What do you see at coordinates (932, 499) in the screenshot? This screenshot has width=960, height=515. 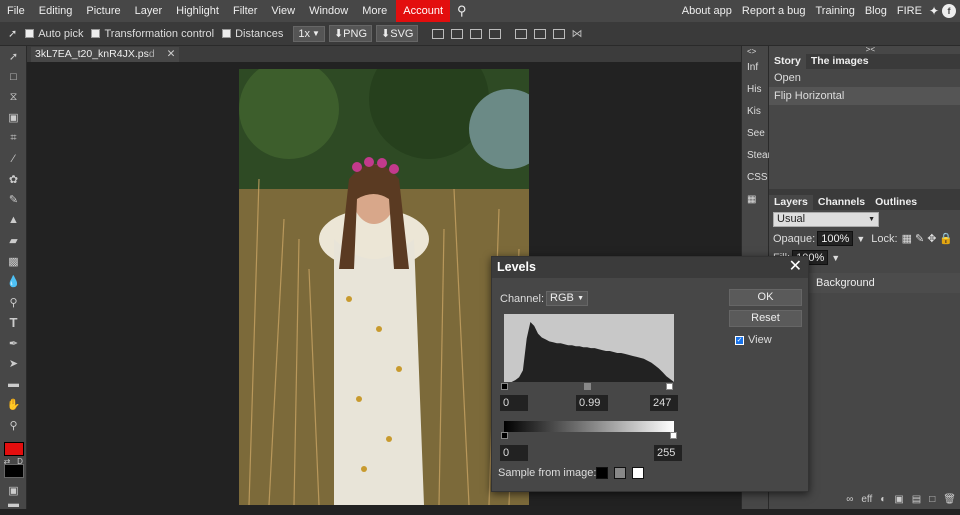 I see `new-layer-icon: □` at bounding box center [932, 499].